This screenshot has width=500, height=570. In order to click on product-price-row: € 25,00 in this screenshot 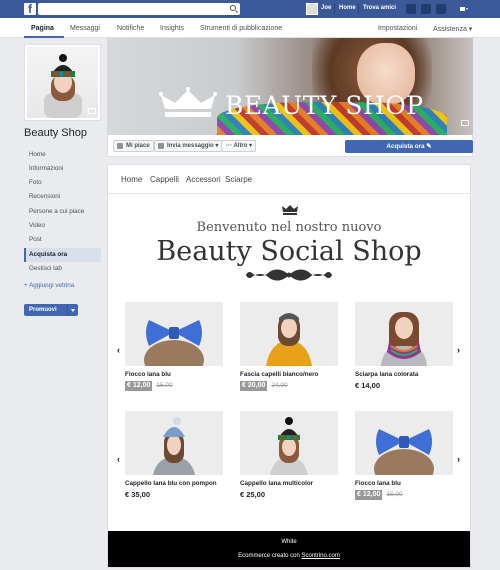, I will do `click(289, 495)`.